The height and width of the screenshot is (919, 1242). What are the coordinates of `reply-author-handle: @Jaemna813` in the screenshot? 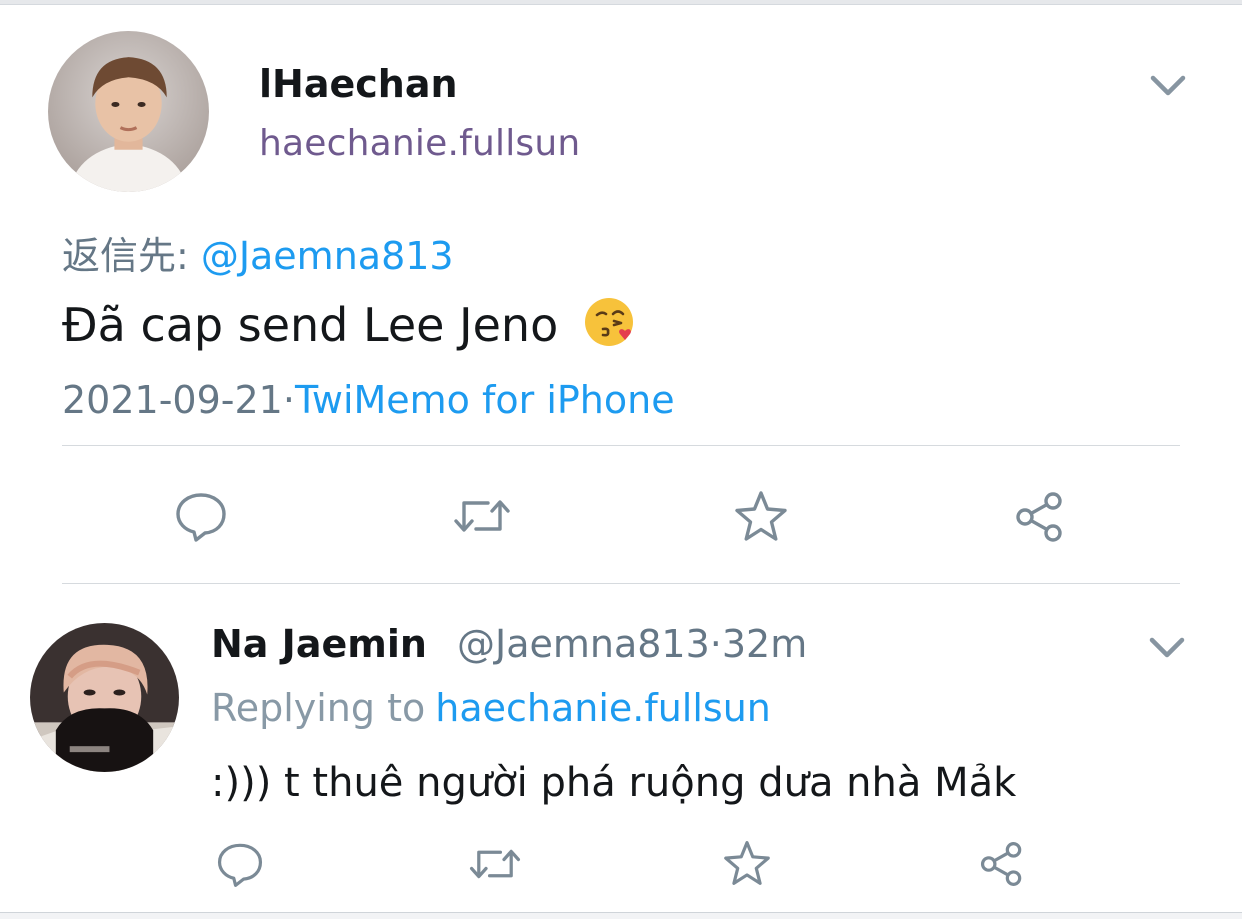 It's located at (583, 644).